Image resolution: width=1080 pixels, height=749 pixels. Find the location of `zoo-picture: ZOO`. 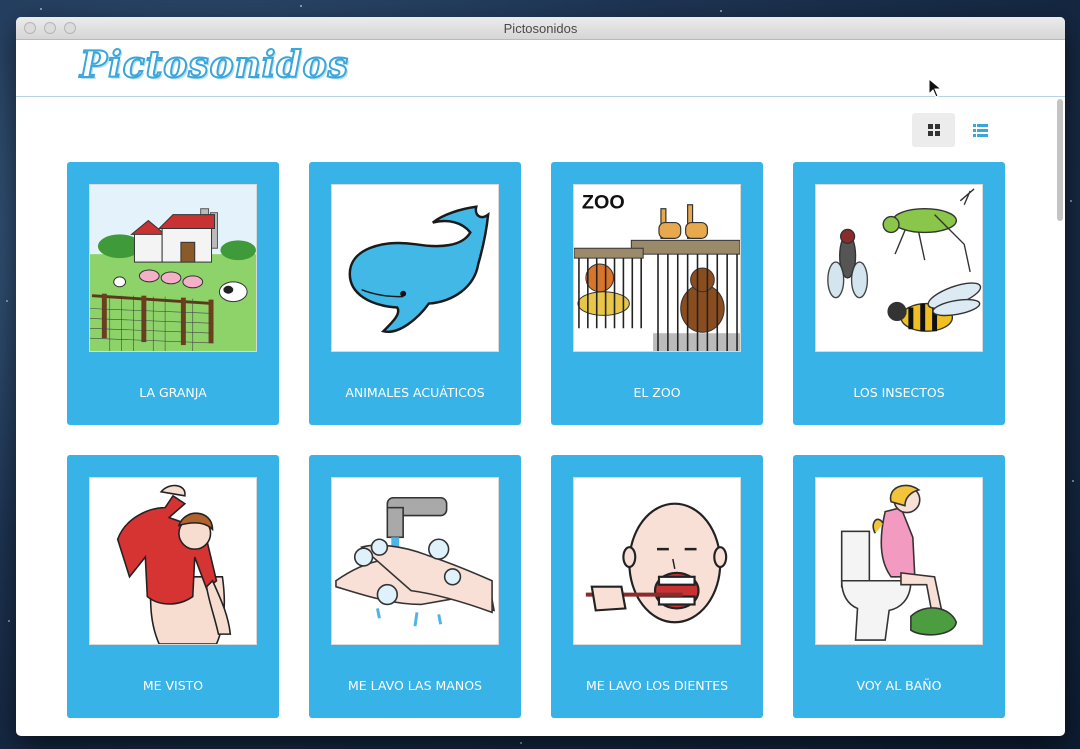

zoo-picture: ZOO is located at coordinates (657, 268).